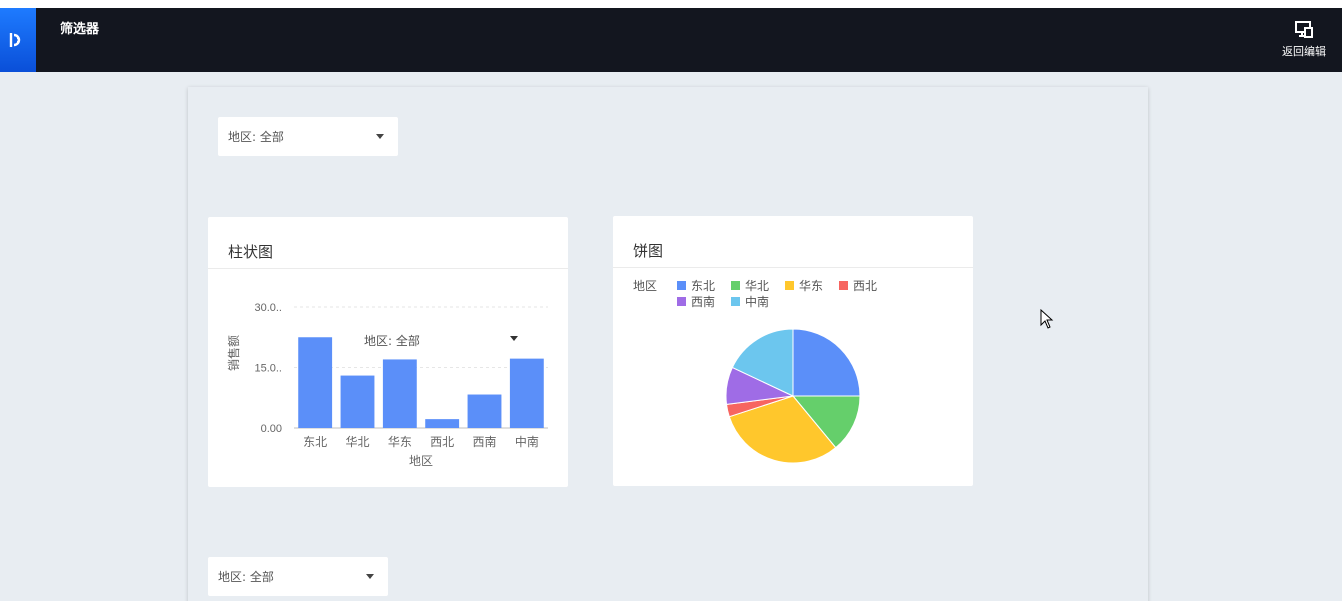 The height and width of the screenshot is (601, 1342). Describe the element at coordinates (703, 301) in the screenshot. I see `legend-item: 西南` at that location.